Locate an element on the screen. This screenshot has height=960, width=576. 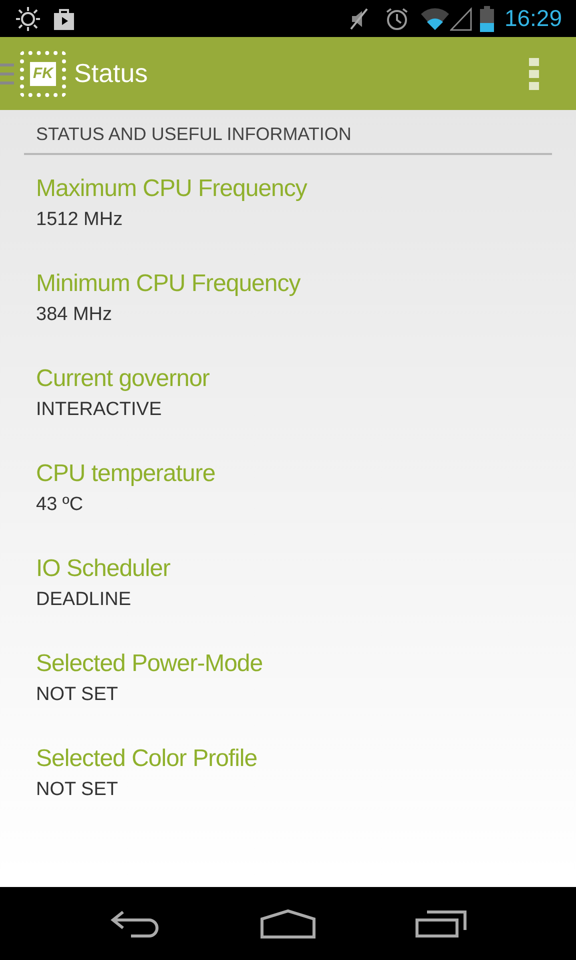
setting-value: 384 MHz is located at coordinates (75, 315).